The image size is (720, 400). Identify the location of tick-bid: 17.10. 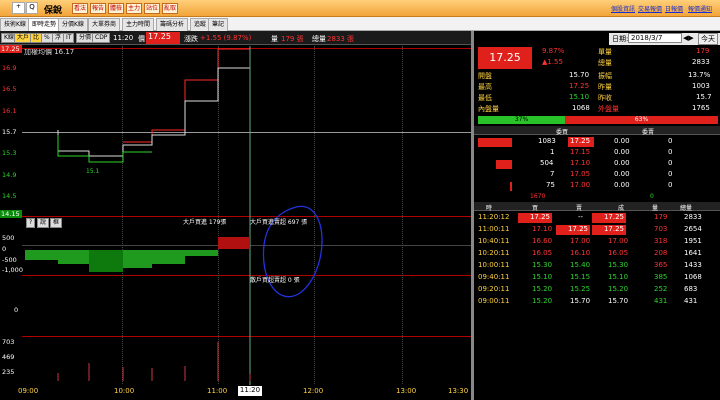
(542, 229).